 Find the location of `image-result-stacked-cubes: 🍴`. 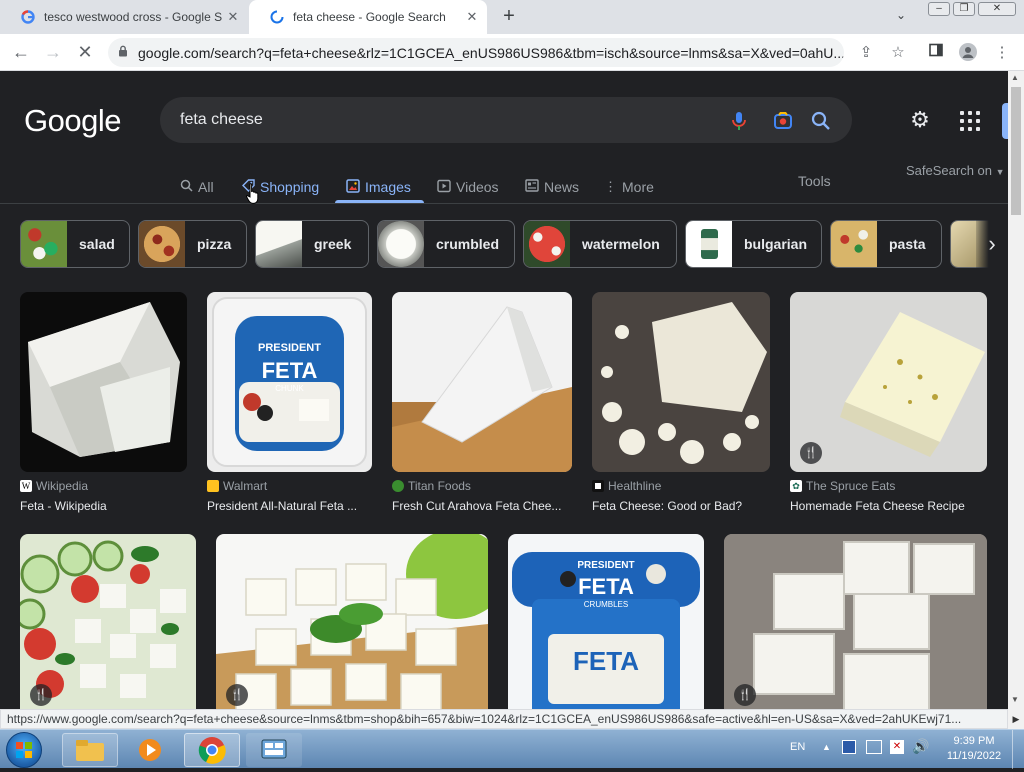

image-result-stacked-cubes: 🍴 is located at coordinates (855, 621).